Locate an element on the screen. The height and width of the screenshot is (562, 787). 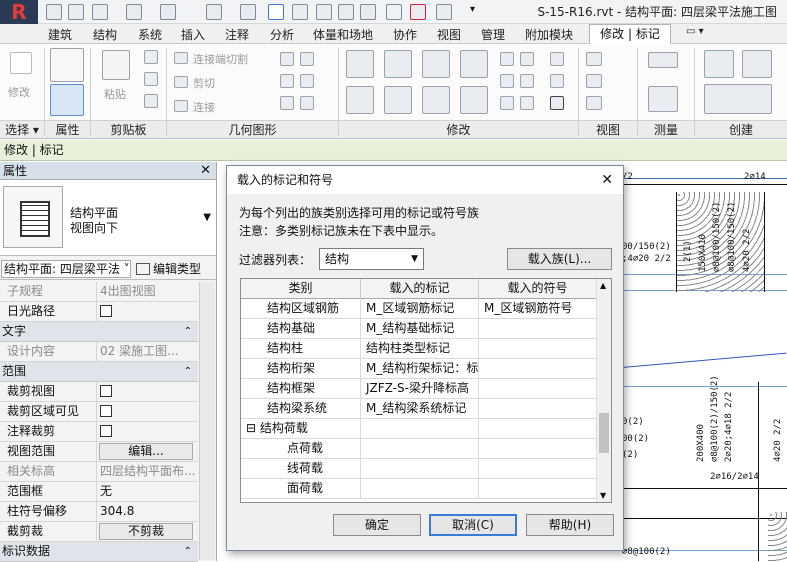
table-row: 点荷载 is located at coordinates (419, 449).